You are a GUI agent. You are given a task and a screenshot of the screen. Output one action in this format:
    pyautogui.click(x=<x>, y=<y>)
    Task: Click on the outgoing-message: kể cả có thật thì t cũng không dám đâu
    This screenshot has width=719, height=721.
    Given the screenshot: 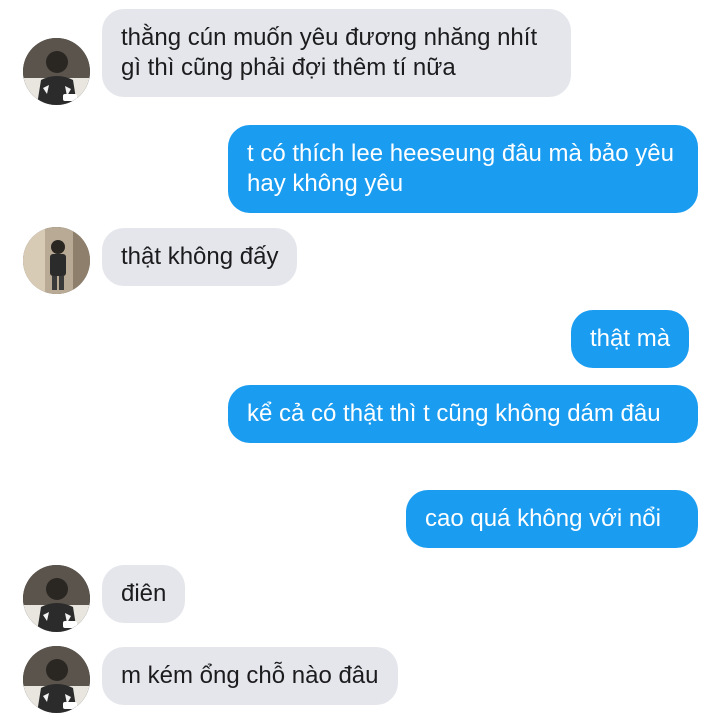 What is the action you would take?
    pyautogui.click(x=463, y=414)
    